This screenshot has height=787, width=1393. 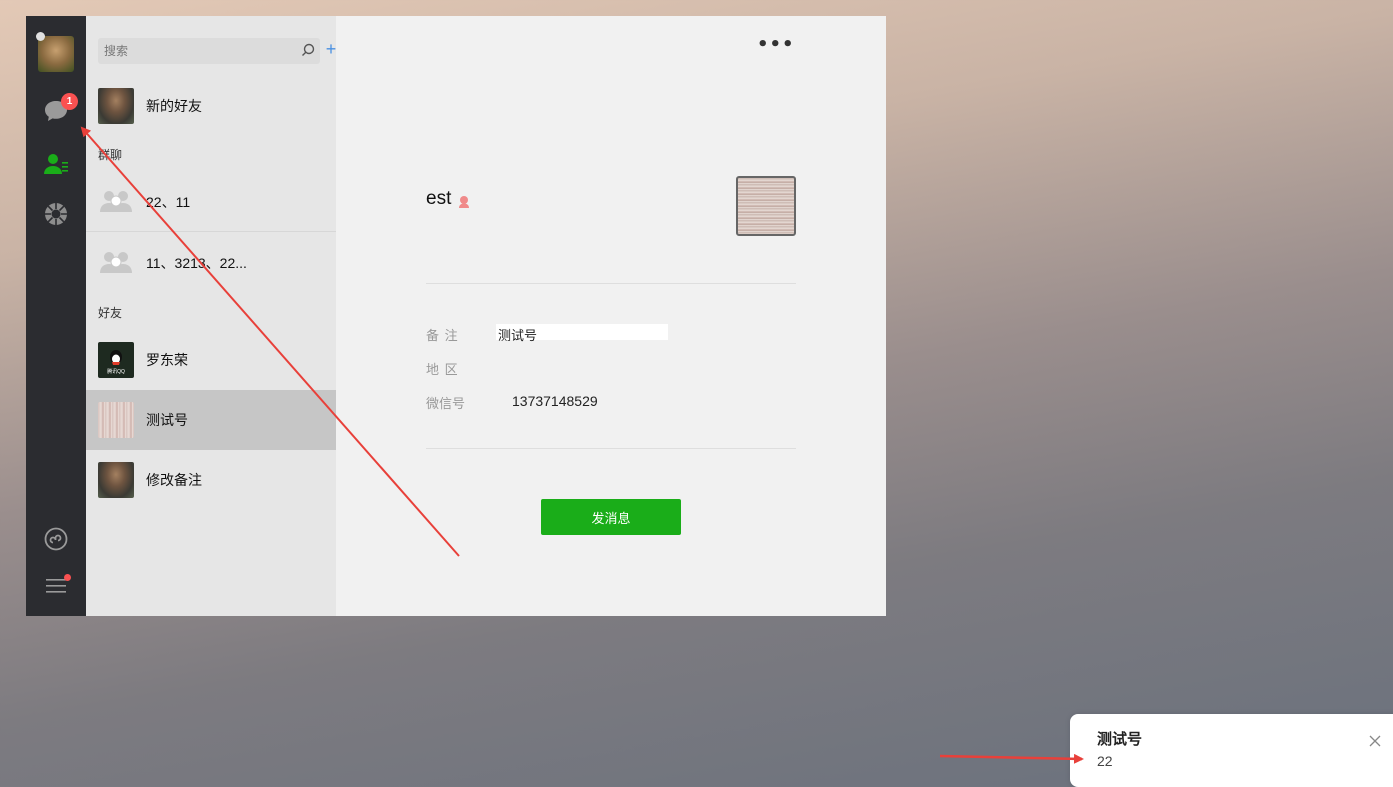 What do you see at coordinates (167, 420) in the screenshot?
I see `list-item-label: 测试号` at bounding box center [167, 420].